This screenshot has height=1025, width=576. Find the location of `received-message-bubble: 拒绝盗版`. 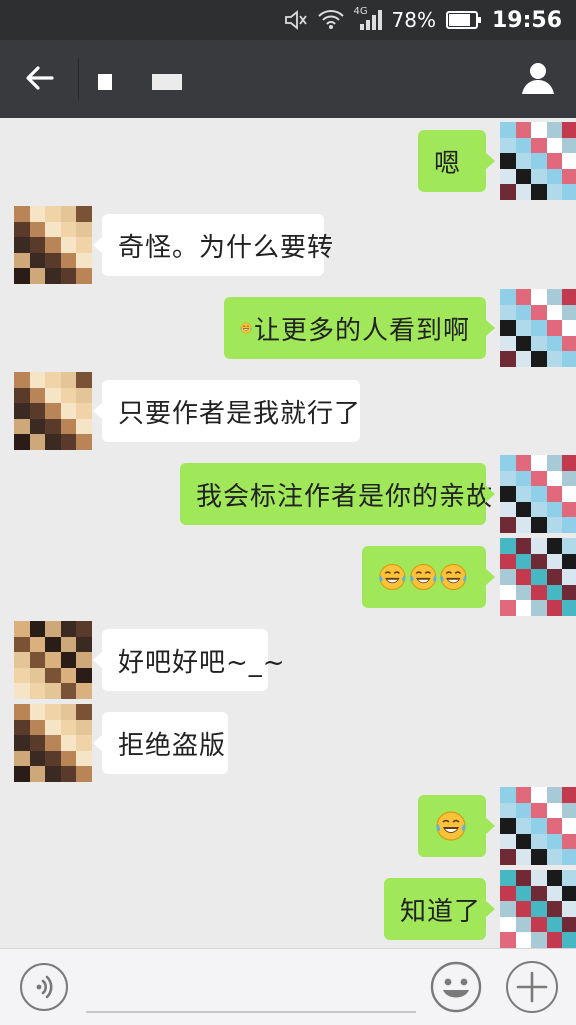

received-message-bubble: 拒绝盗版 is located at coordinates (160, 743).